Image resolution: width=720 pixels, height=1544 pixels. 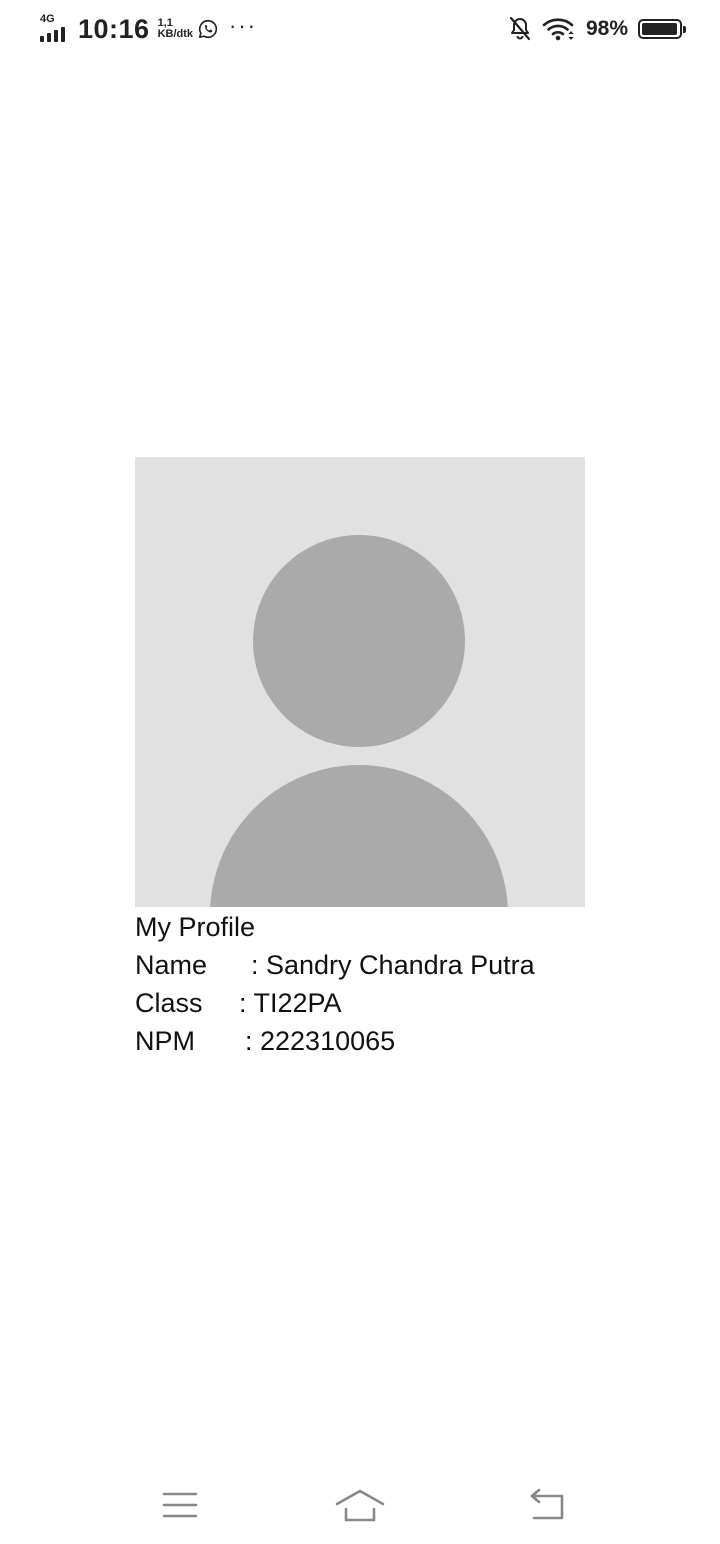 I want to click on bell-muted-icon, so click(x=520, y=28).